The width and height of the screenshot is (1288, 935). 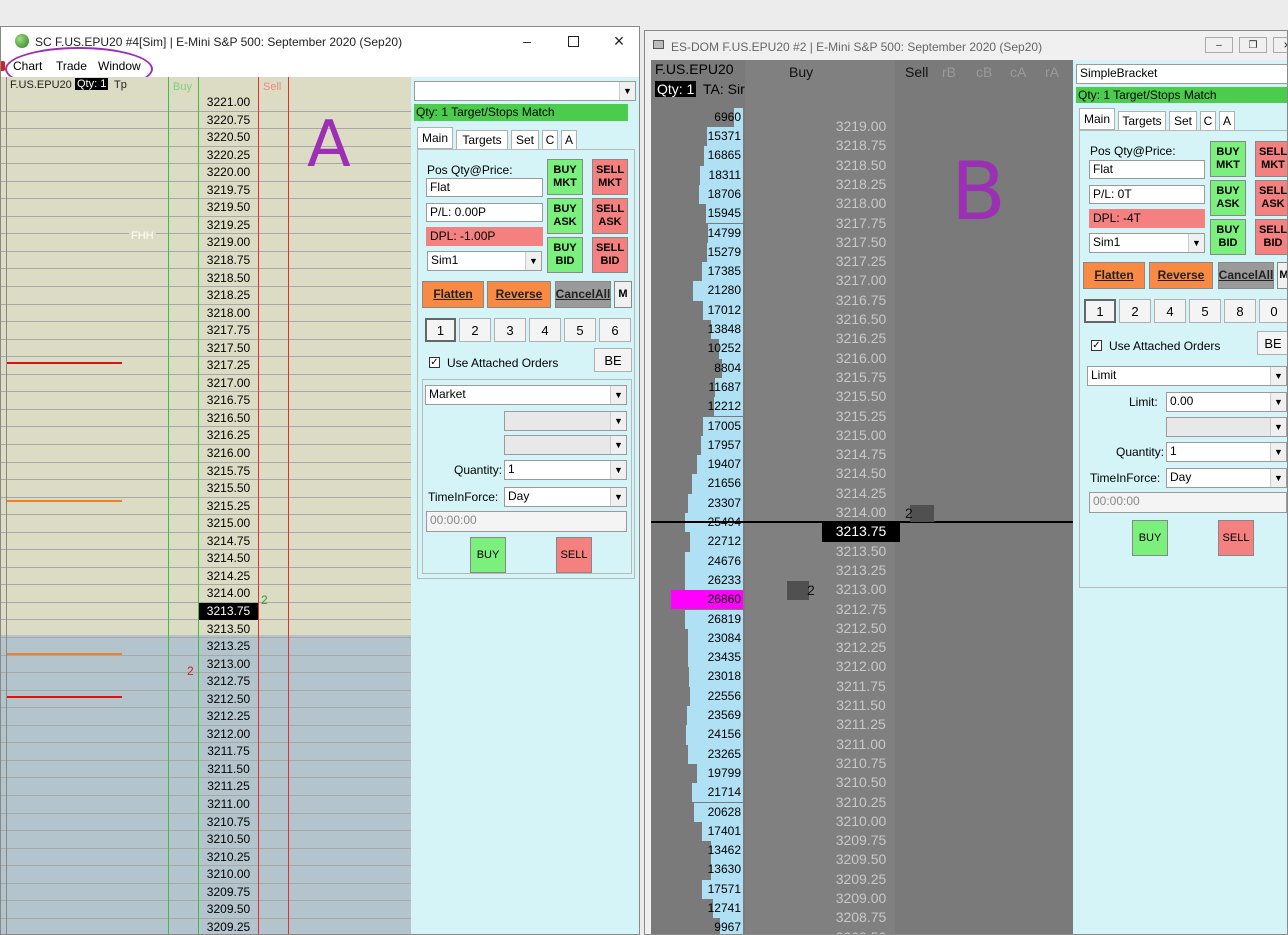 I want to click on qty-button-3: 3, so click(x=510, y=330).